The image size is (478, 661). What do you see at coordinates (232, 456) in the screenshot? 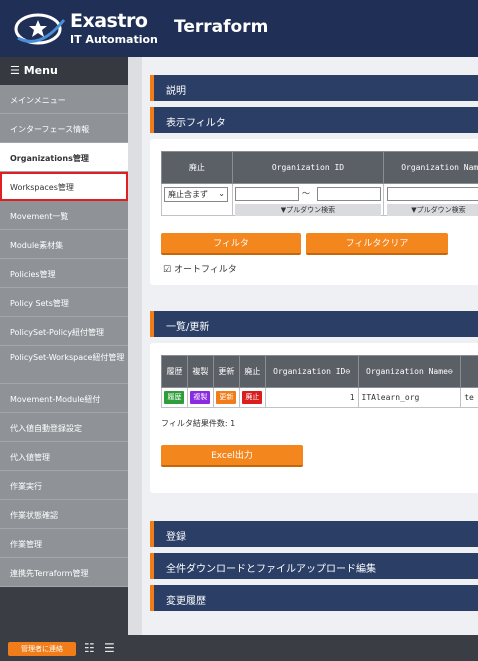
I see `excel-export-button: Excel出力` at bounding box center [232, 456].